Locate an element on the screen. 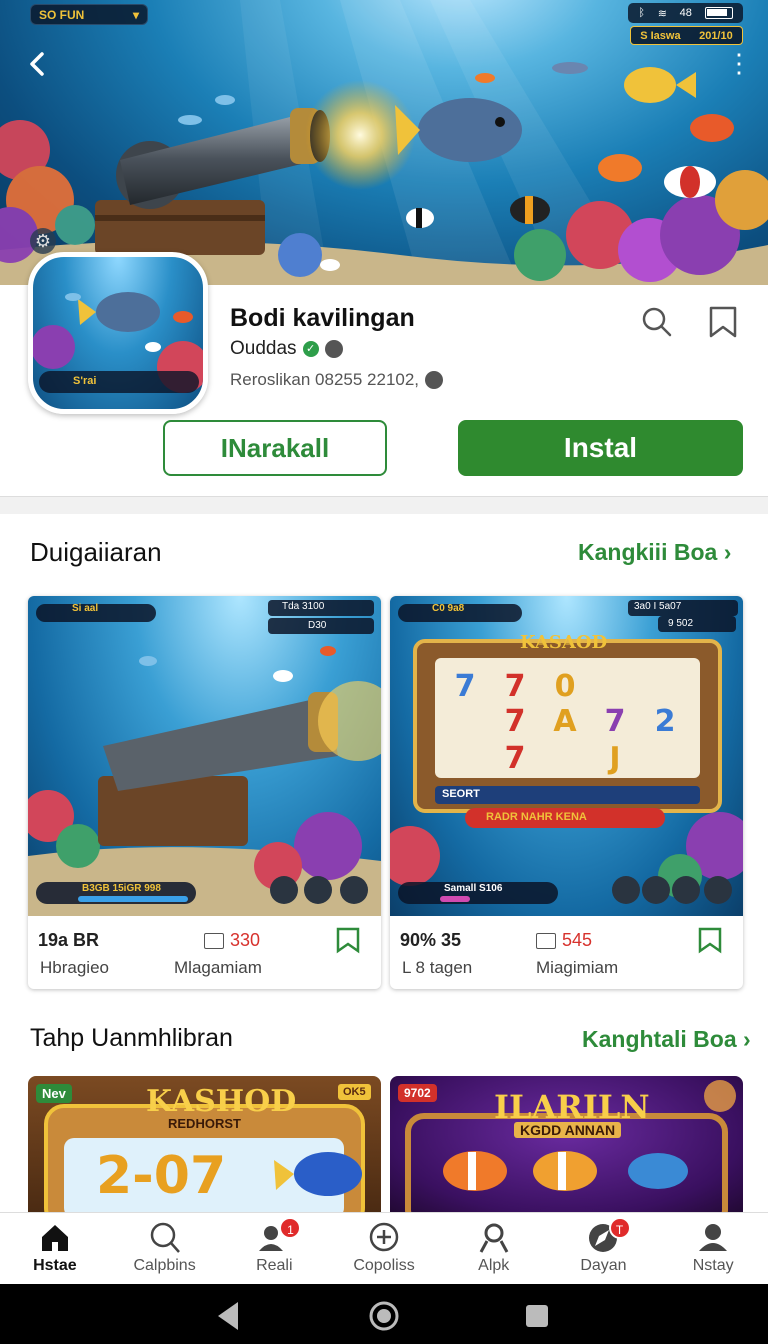 The height and width of the screenshot is (1344, 768). game-card: Nev OK5 KASHOD REDHORST 2-07 is located at coordinates (204, 1146).